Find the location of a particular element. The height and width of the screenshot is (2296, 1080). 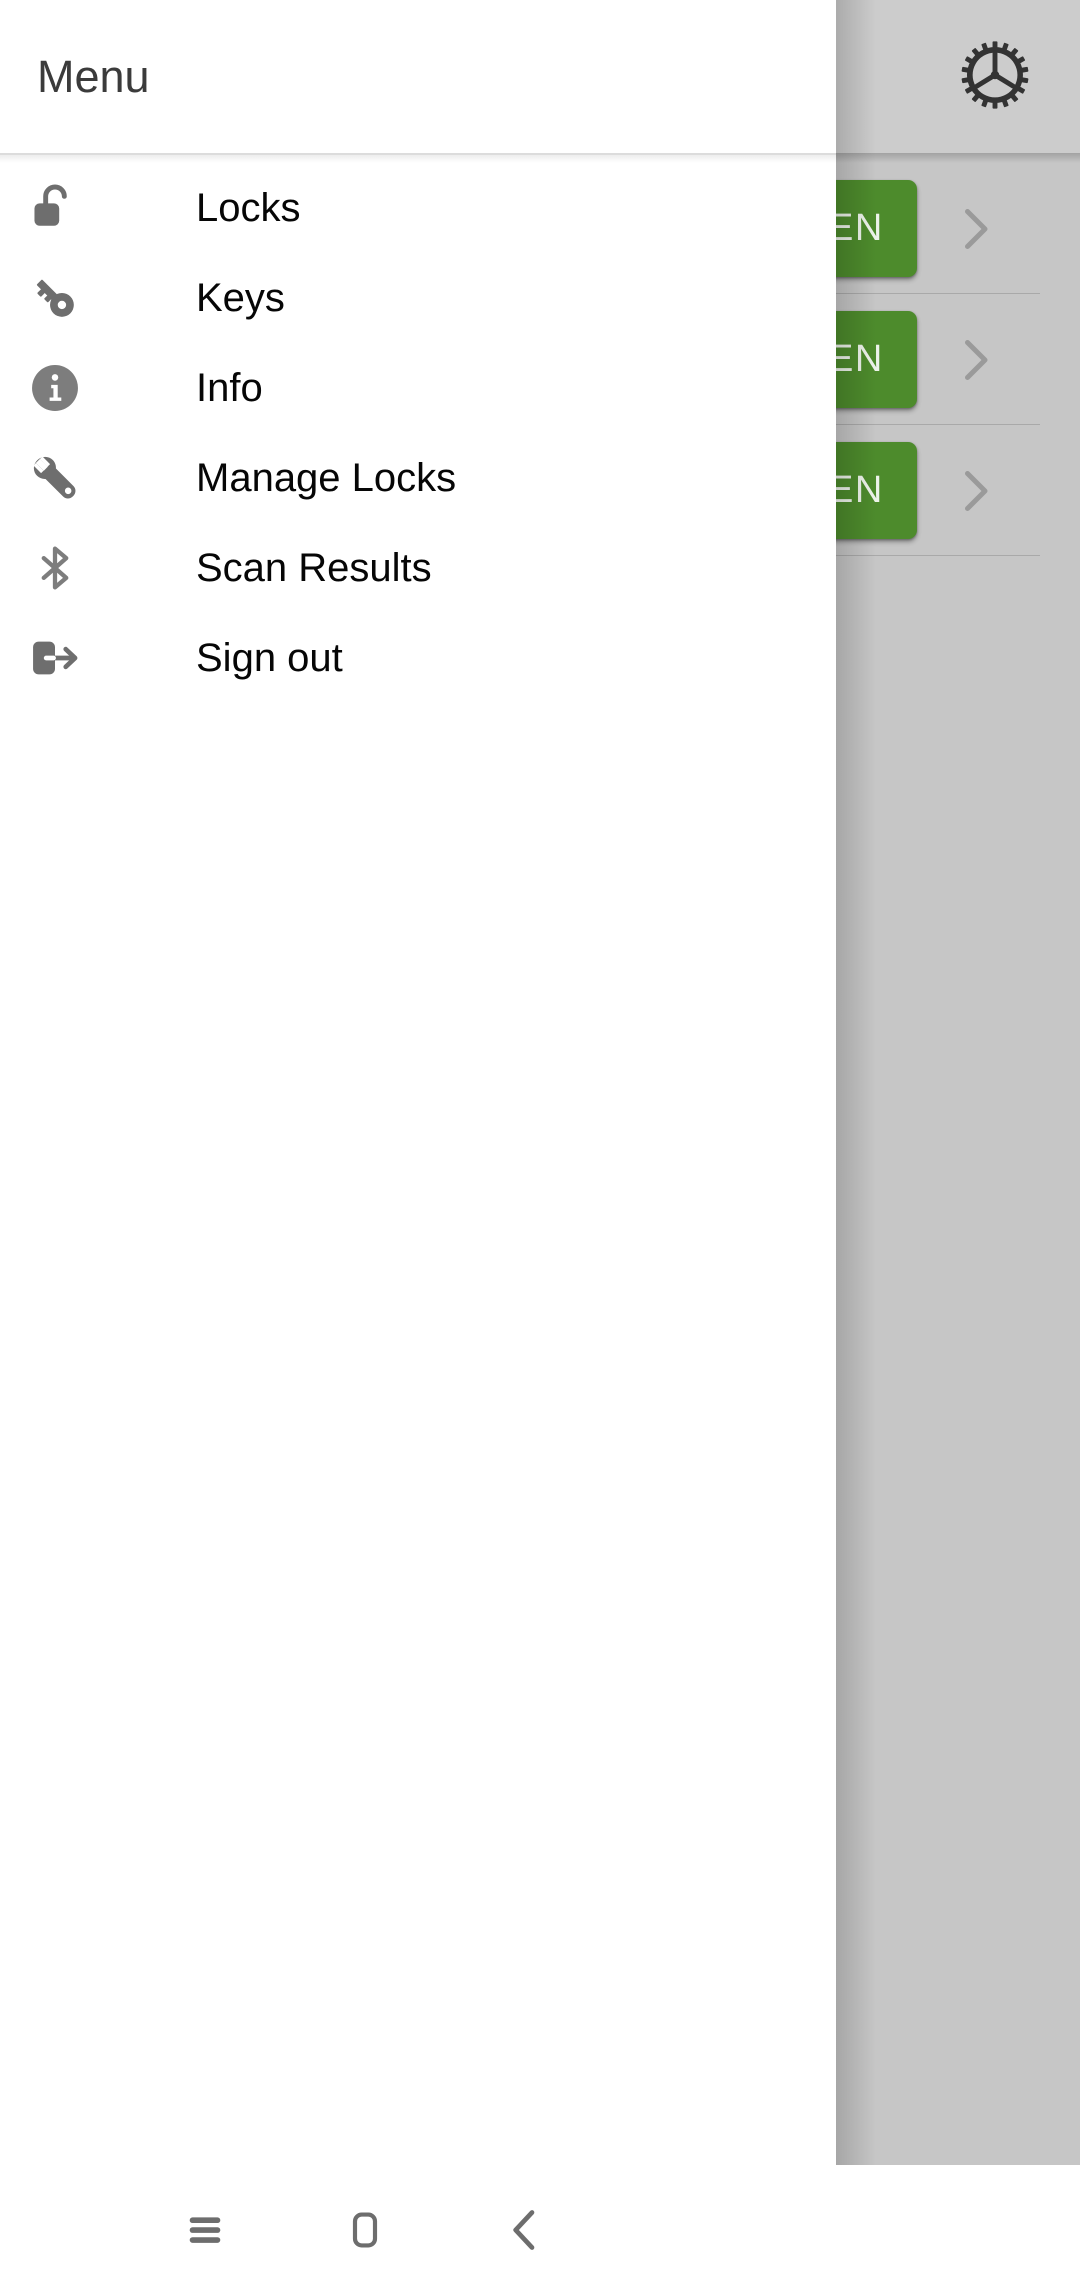

drawer-header: Menu is located at coordinates (418, 76).